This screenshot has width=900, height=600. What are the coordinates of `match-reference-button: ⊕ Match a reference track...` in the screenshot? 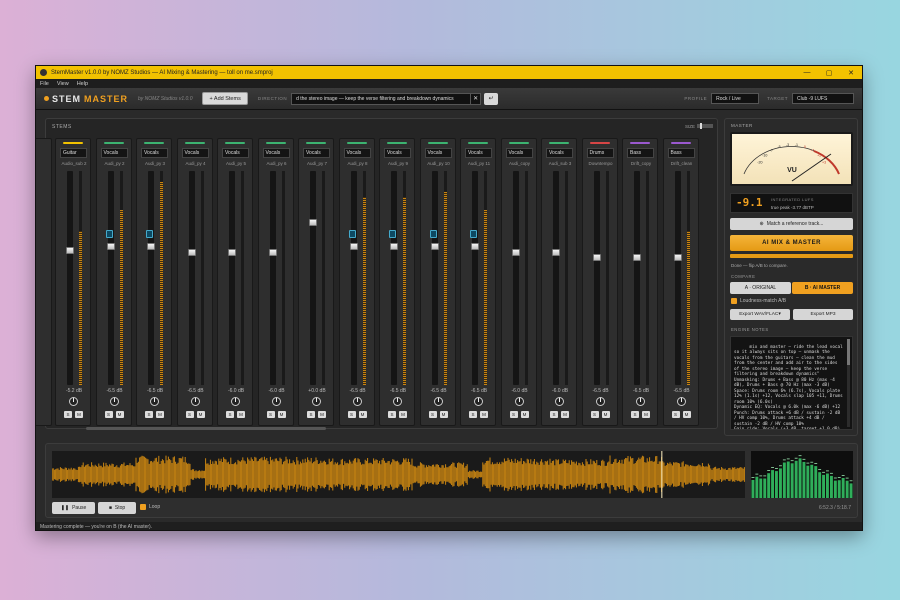 It's located at (791, 224).